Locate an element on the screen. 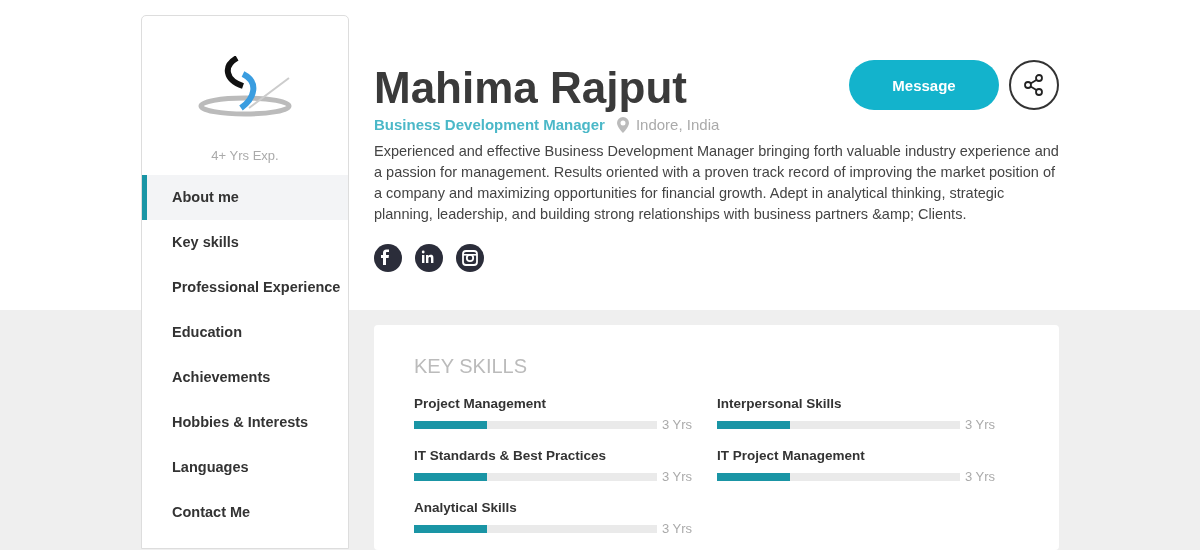 This screenshot has width=1200, height=550. section-title: KEY SKILLS is located at coordinates (471, 366).